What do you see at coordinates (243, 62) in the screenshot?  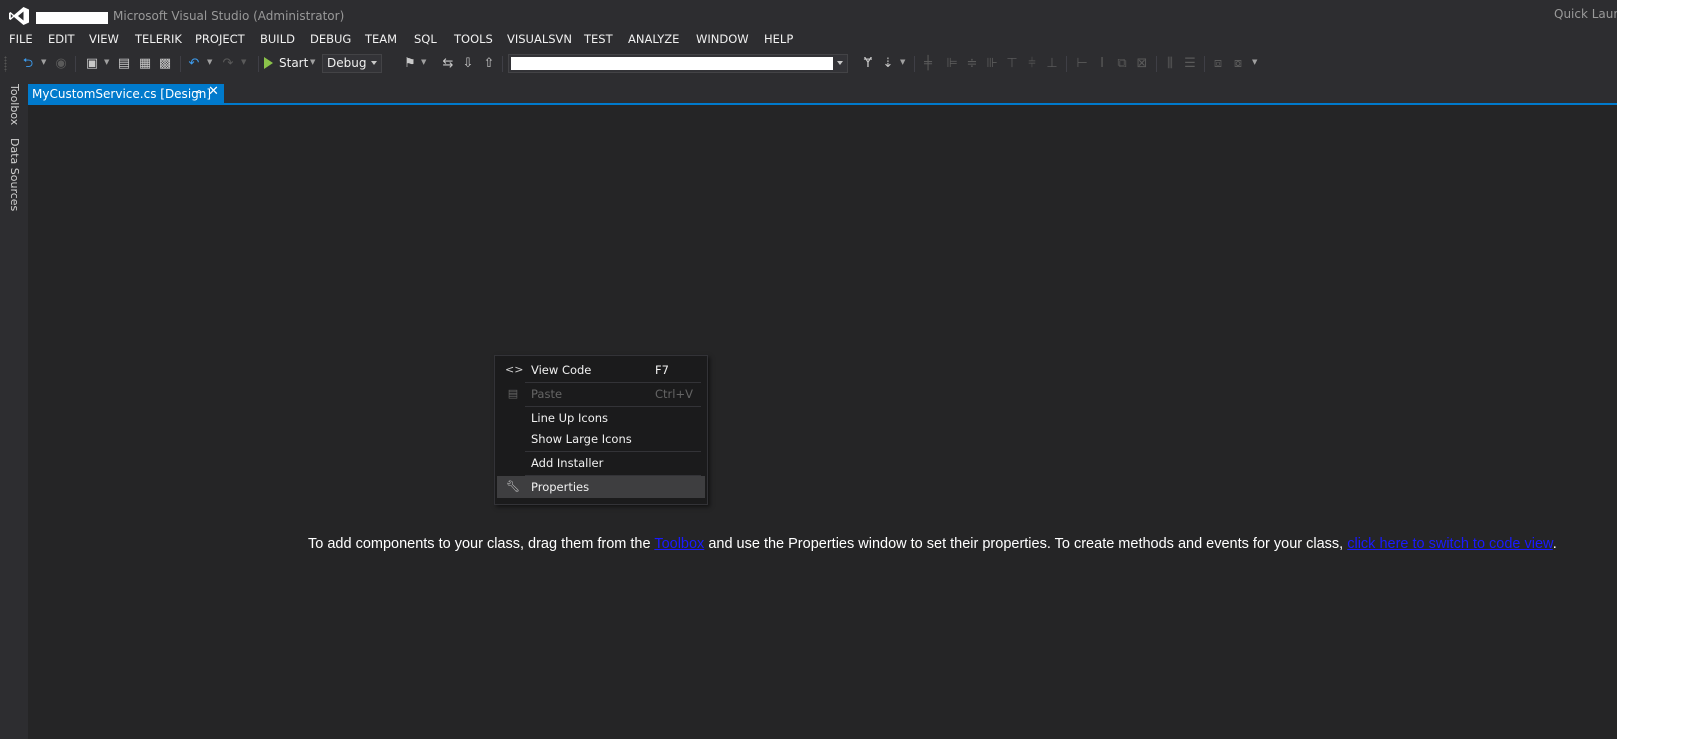 I see `redo-dropdown-icon: ▼` at bounding box center [243, 62].